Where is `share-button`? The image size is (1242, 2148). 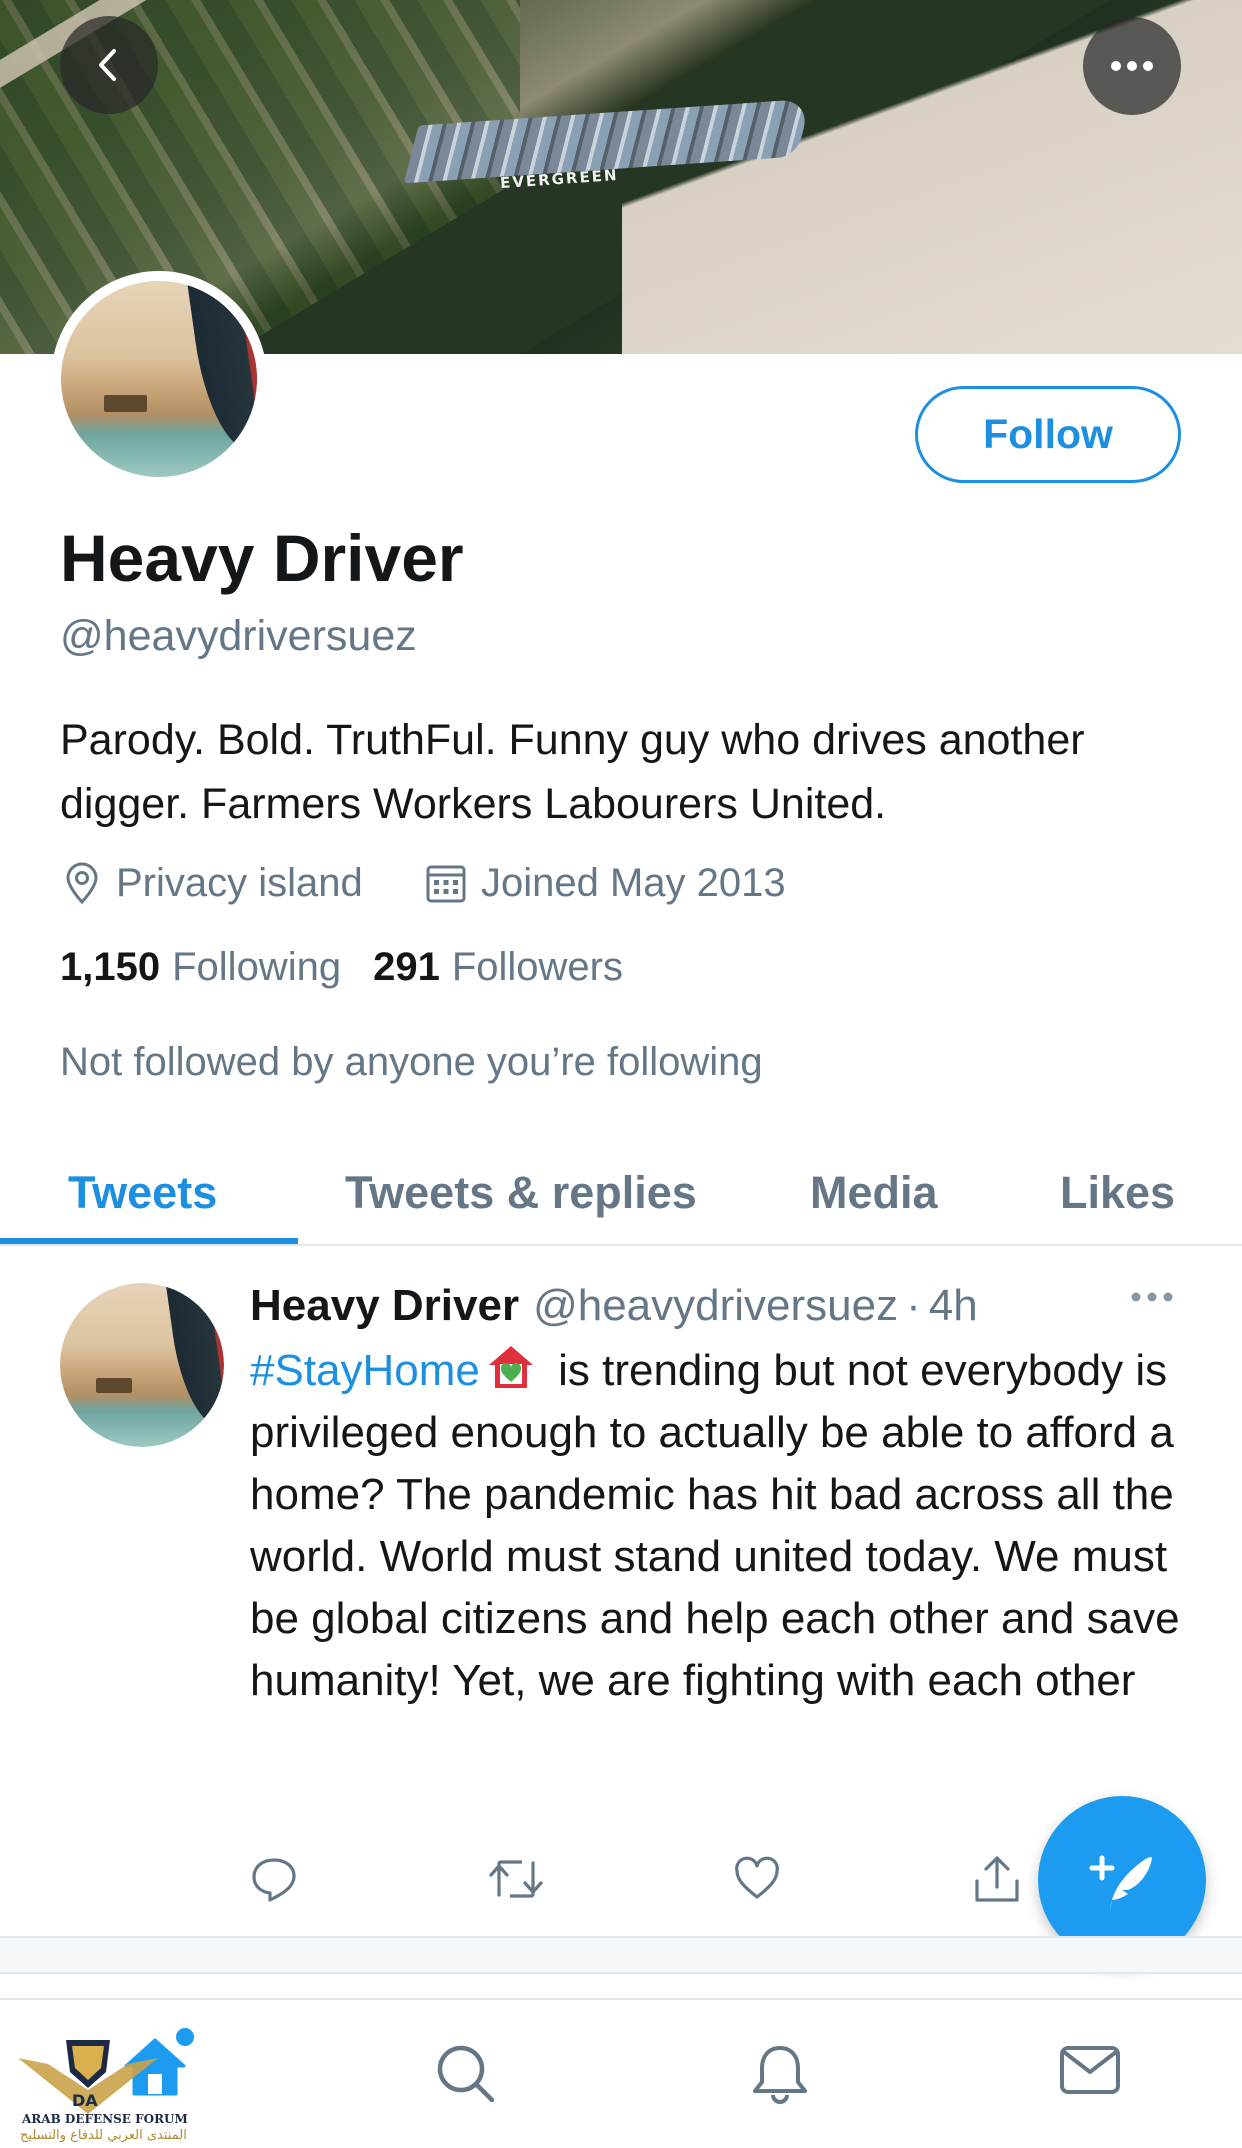
share-button is located at coordinates (997, 1882).